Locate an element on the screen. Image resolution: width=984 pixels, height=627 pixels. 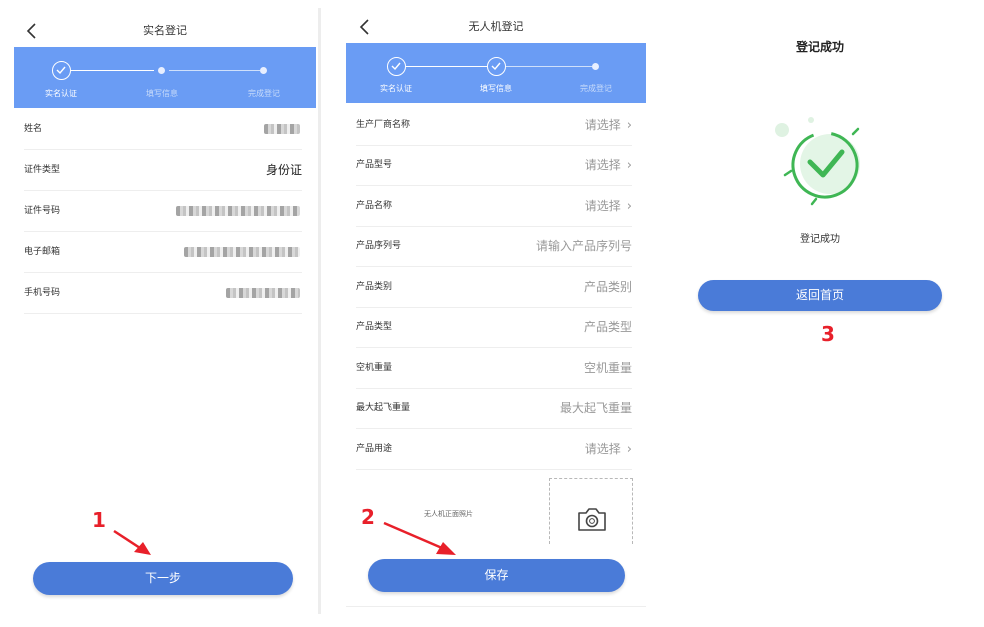
field-value: 请输入产品序列号 is located at coordinates (584, 246).